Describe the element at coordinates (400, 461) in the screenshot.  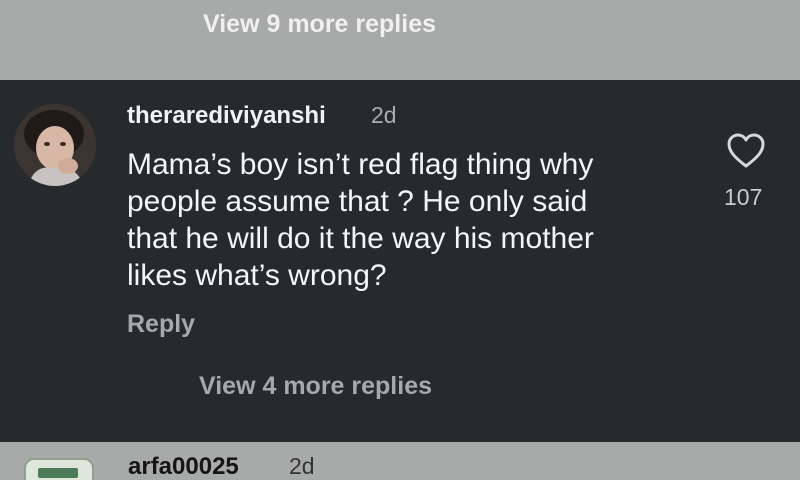
I see `next-comment-section: arfa00025 2d` at that location.